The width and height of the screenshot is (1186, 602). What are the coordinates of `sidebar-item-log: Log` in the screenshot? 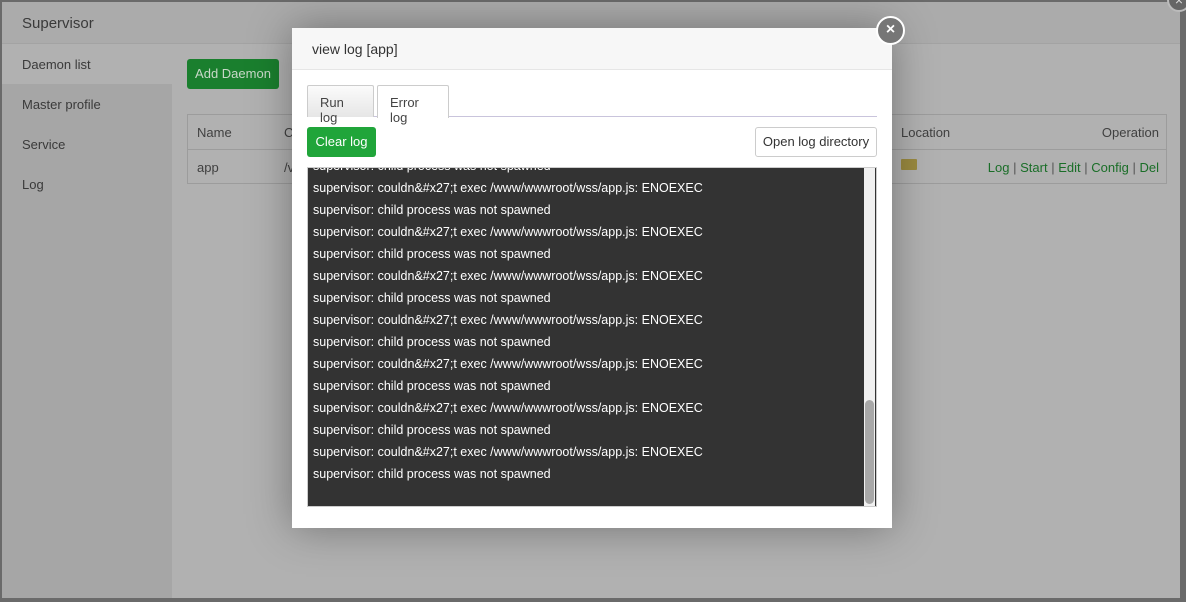 It's located at (87, 184).